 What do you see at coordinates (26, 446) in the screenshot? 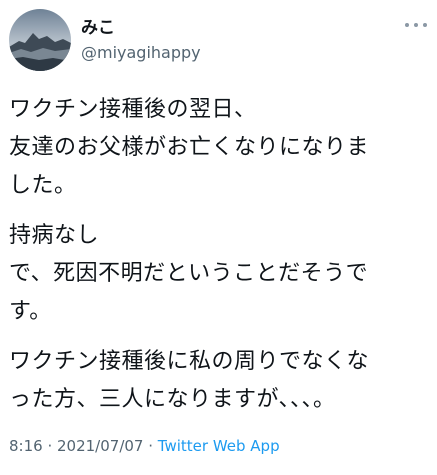
I see `tweet-time: 8:16` at bounding box center [26, 446].